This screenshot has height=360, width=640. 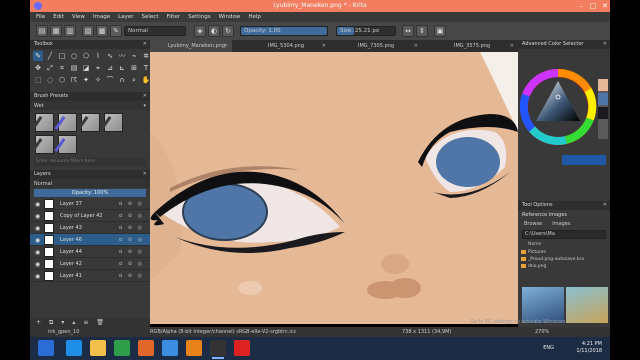 I want to click on file-explorer-icon, so click(x=98, y=348).